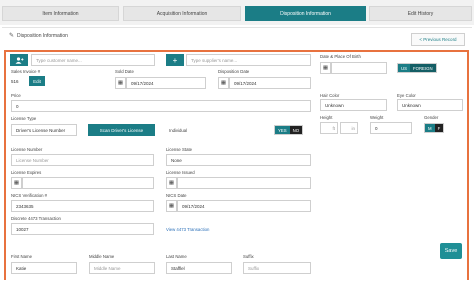 This screenshot has width=474, height=281. Describe the element at coordinates (102, 256) in the screenshot. I see `middle-name-label: Middle Name` at that location.